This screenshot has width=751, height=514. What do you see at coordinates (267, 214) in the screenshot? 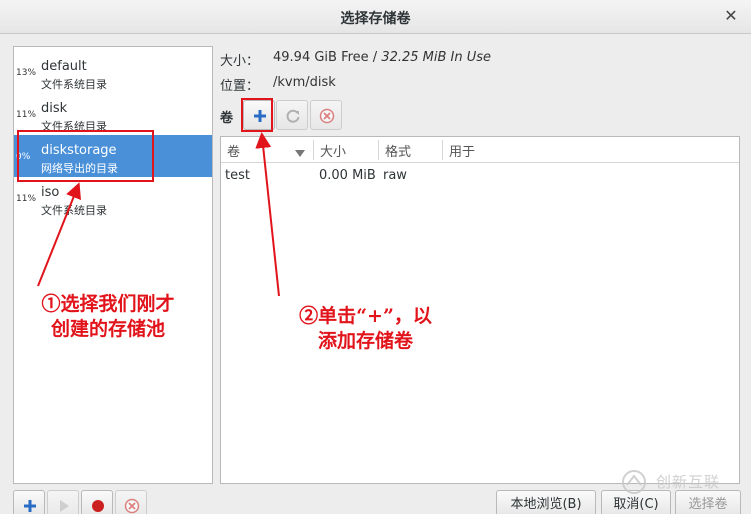
I see `arrow-to-add-button` at bounding box center [267, 214].